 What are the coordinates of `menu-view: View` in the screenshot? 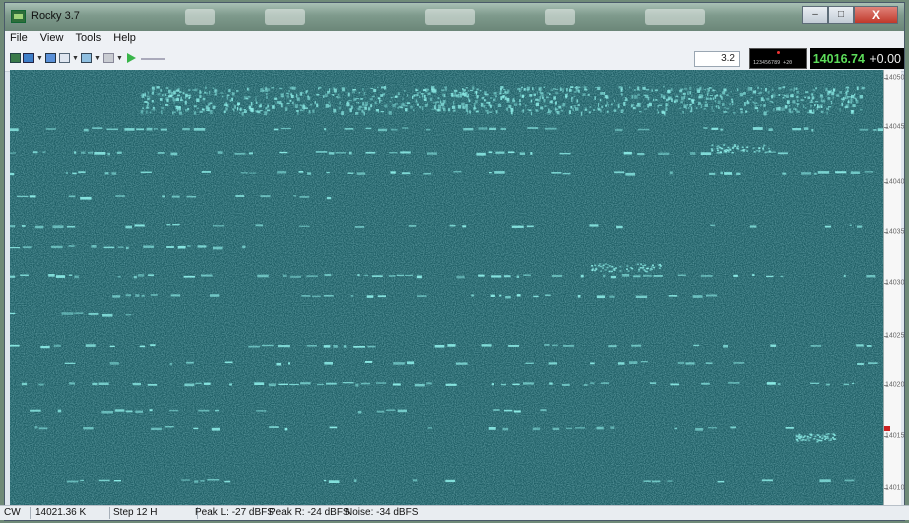 It's located at (51, 37).